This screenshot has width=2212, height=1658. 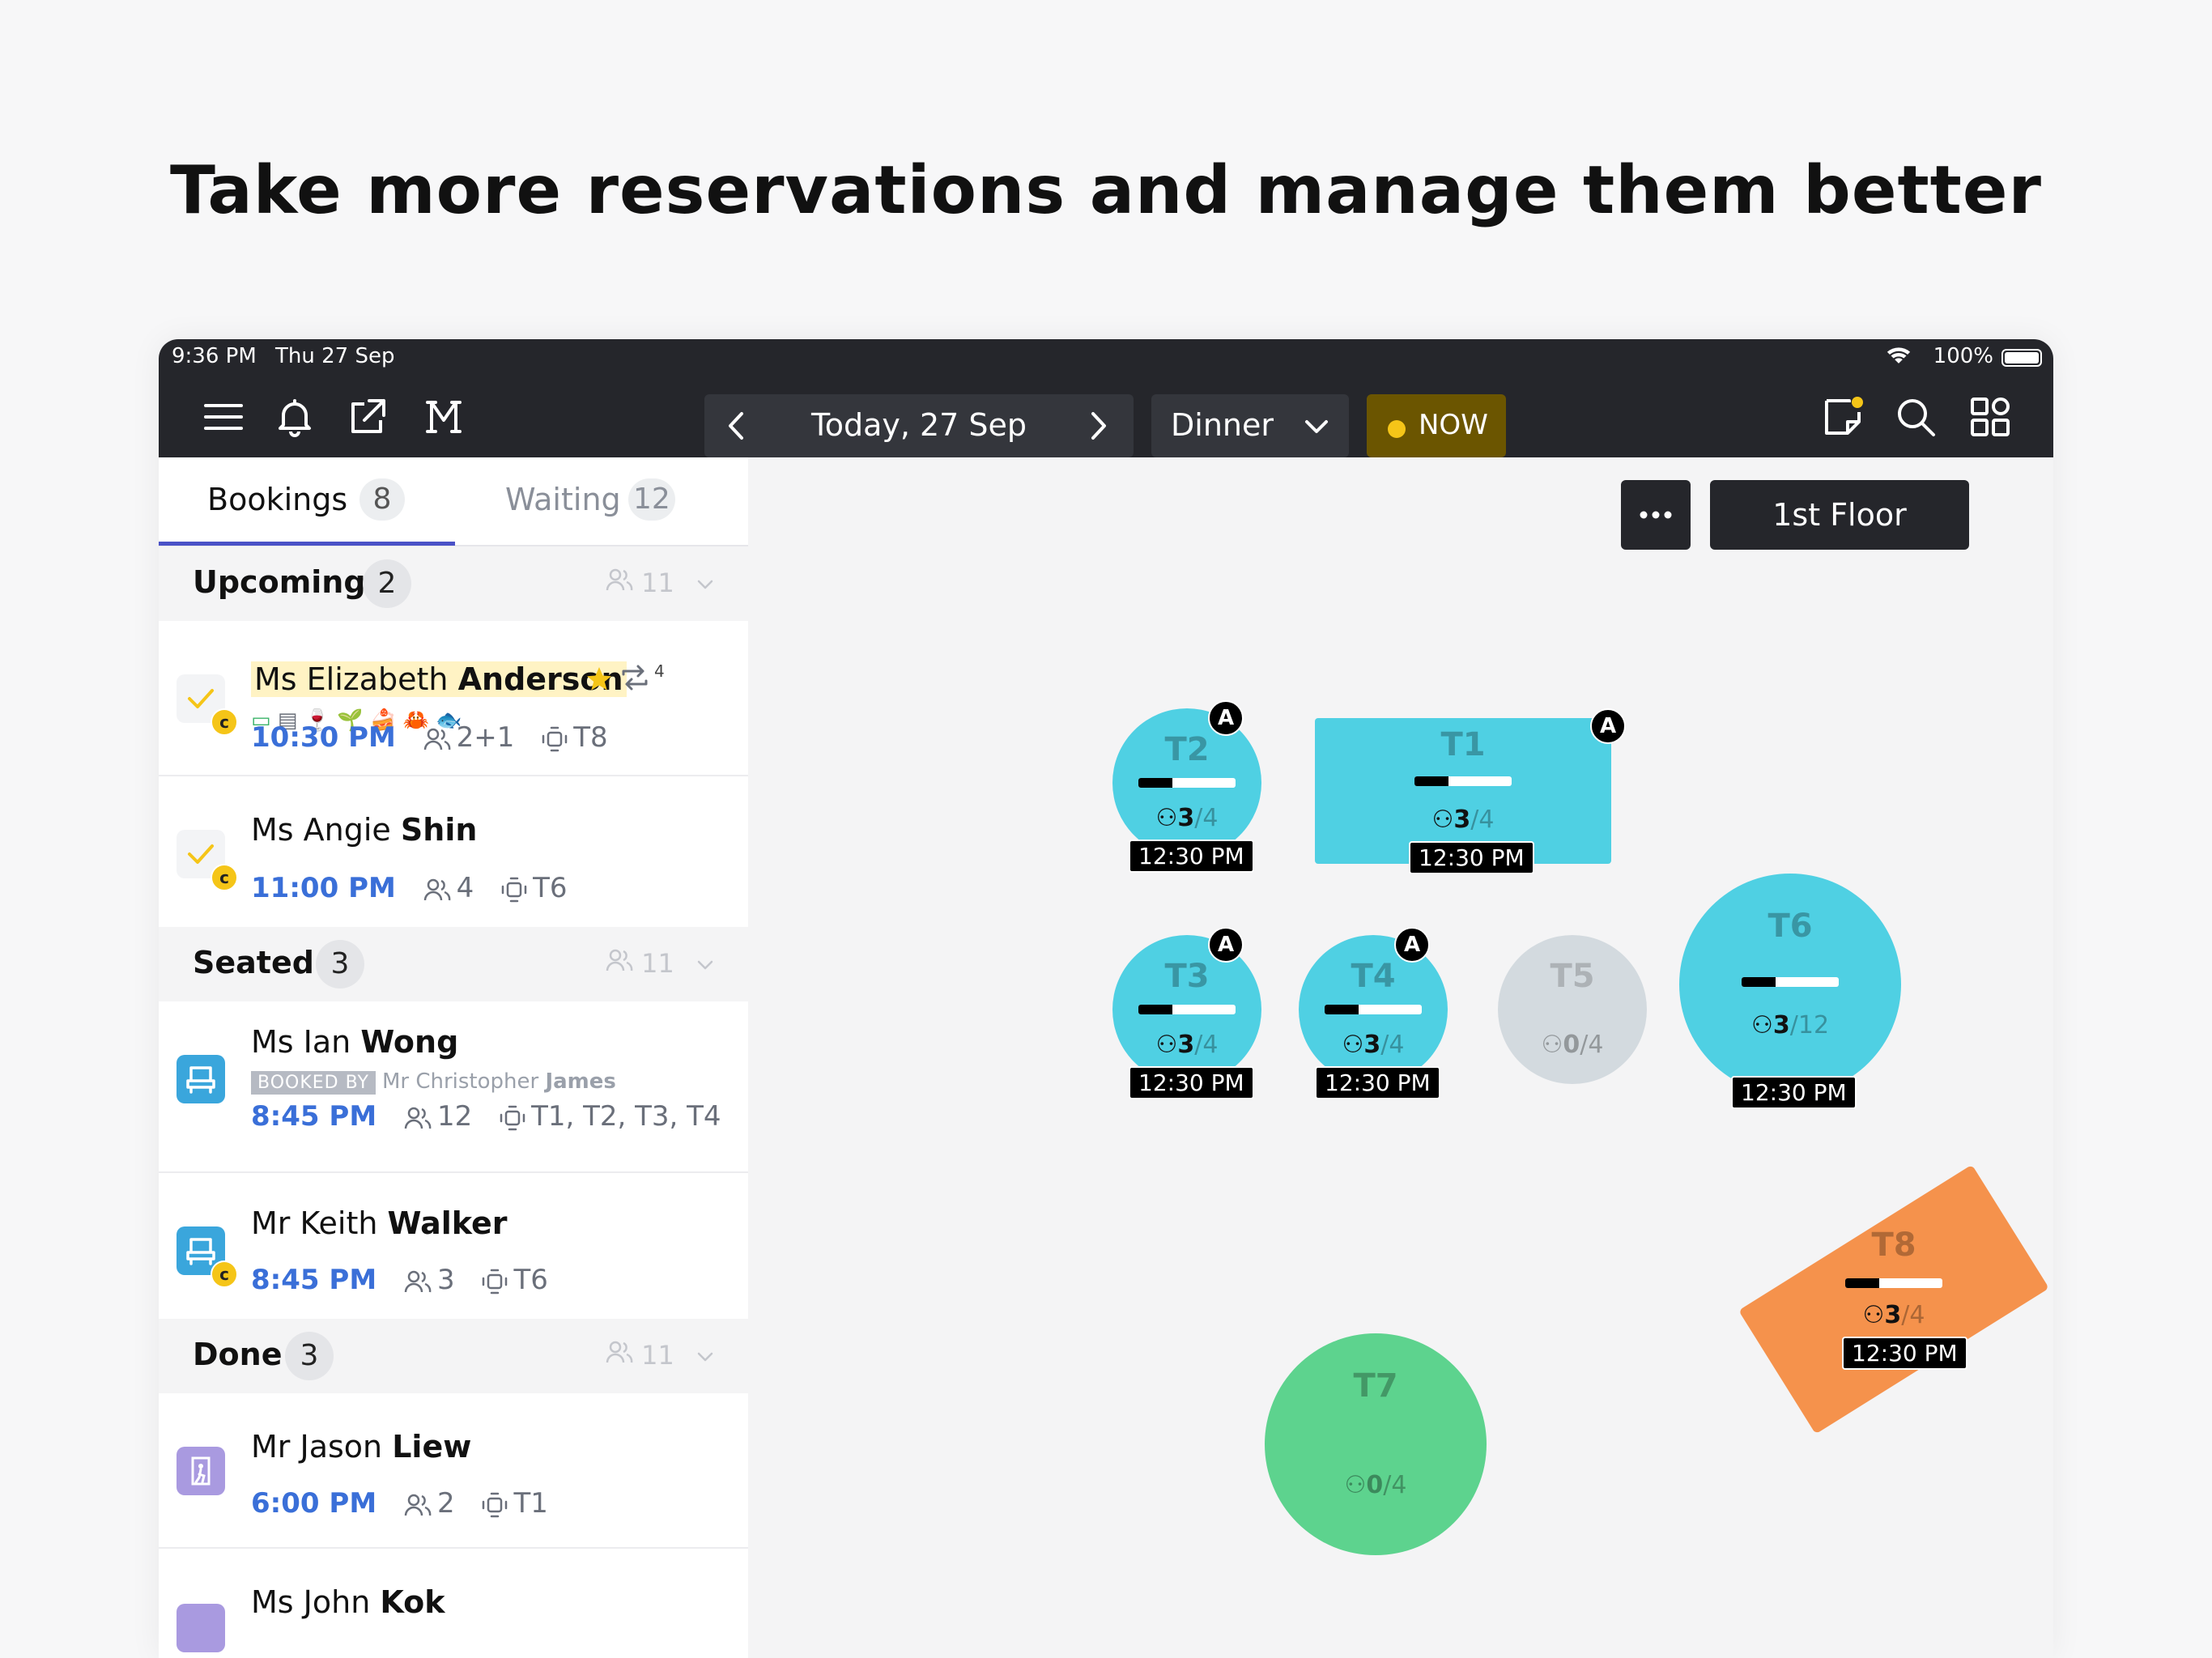 I want to click on booking-meta: 10:30 PM 2+1 T8, so click(x=430, y=737).